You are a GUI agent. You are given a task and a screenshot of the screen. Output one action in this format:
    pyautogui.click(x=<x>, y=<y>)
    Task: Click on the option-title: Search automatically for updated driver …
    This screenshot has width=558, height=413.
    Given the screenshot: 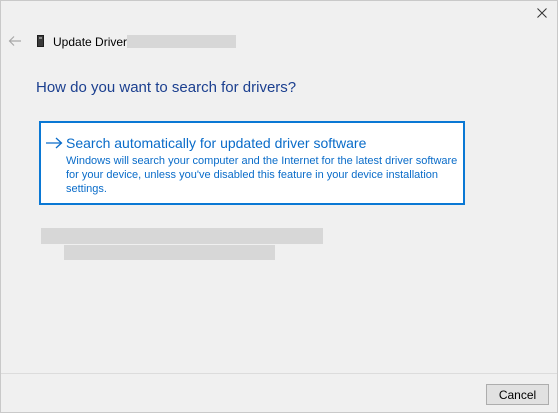 What is the action you would take?
    pyautogui.click(x=216, y=143)
    